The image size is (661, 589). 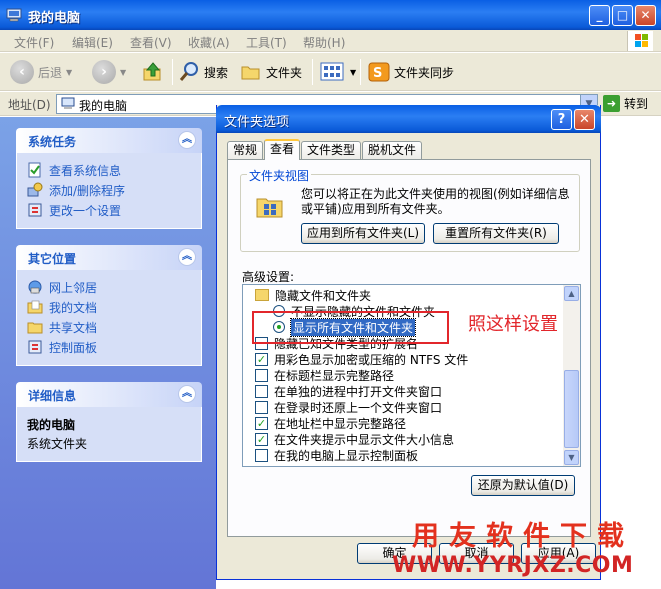 I want to click on other-places-panel: 其它位置 ︽ 网上邻居 我的文档 共享文档 控制面板, so click(x=109, y=305).